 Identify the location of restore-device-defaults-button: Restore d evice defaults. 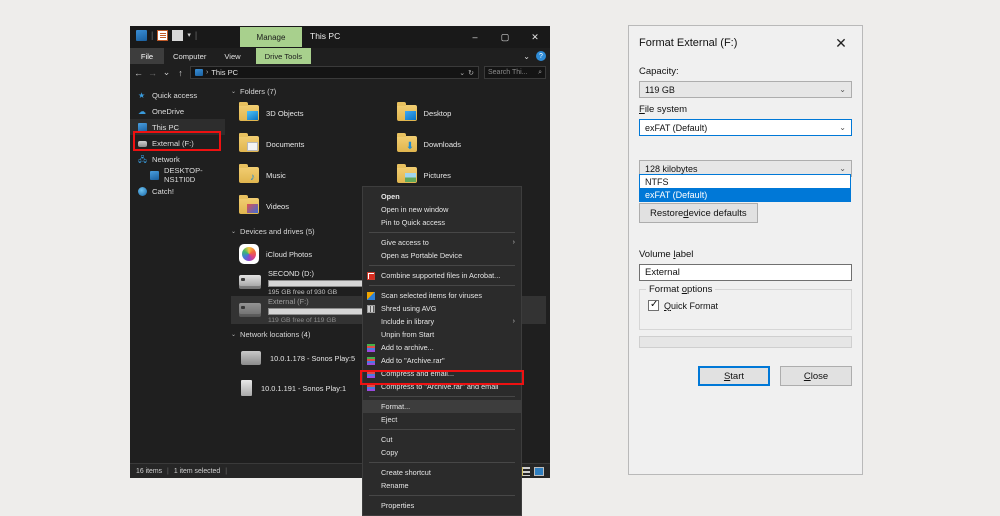
(698, 213).